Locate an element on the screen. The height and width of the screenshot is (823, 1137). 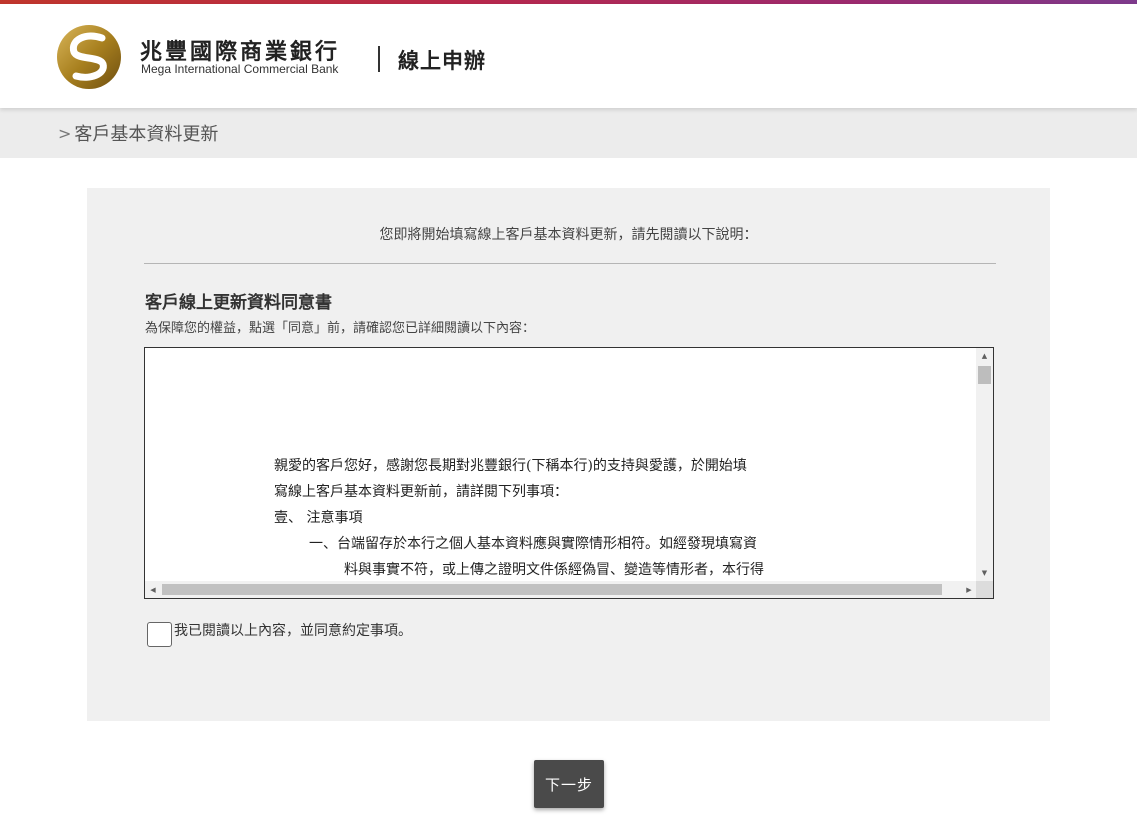
document-line: 料與事實不符，或上傳之證明文件係經偽冒、變造等情形者，本行得 is located at coordinates (554, 570).